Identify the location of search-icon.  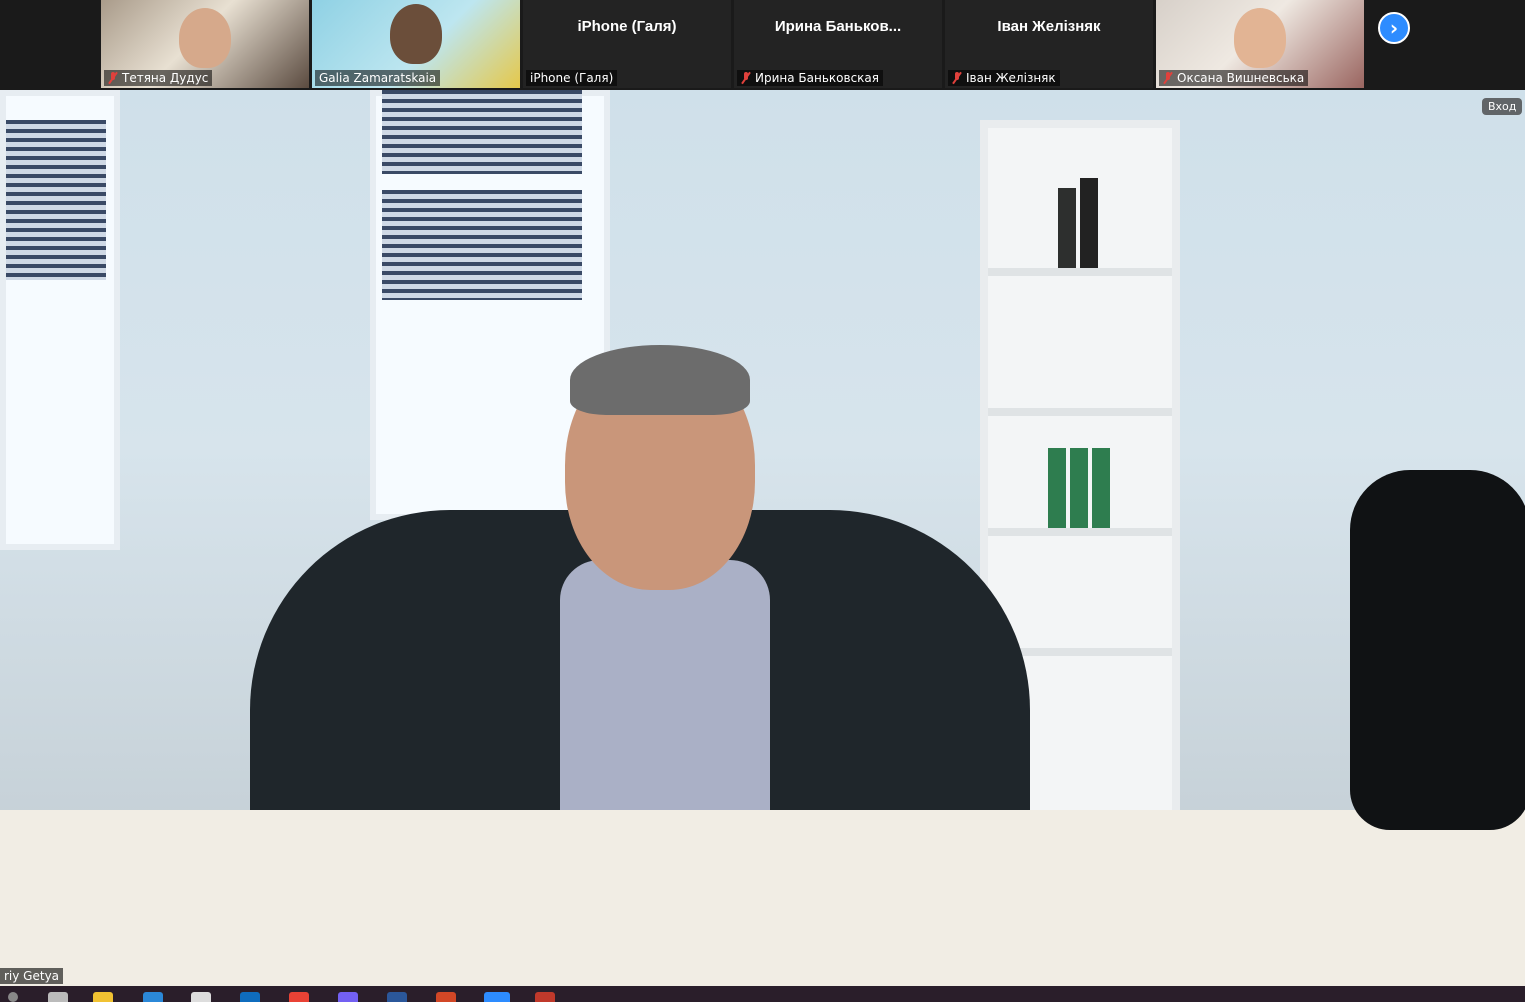
(13, 997).